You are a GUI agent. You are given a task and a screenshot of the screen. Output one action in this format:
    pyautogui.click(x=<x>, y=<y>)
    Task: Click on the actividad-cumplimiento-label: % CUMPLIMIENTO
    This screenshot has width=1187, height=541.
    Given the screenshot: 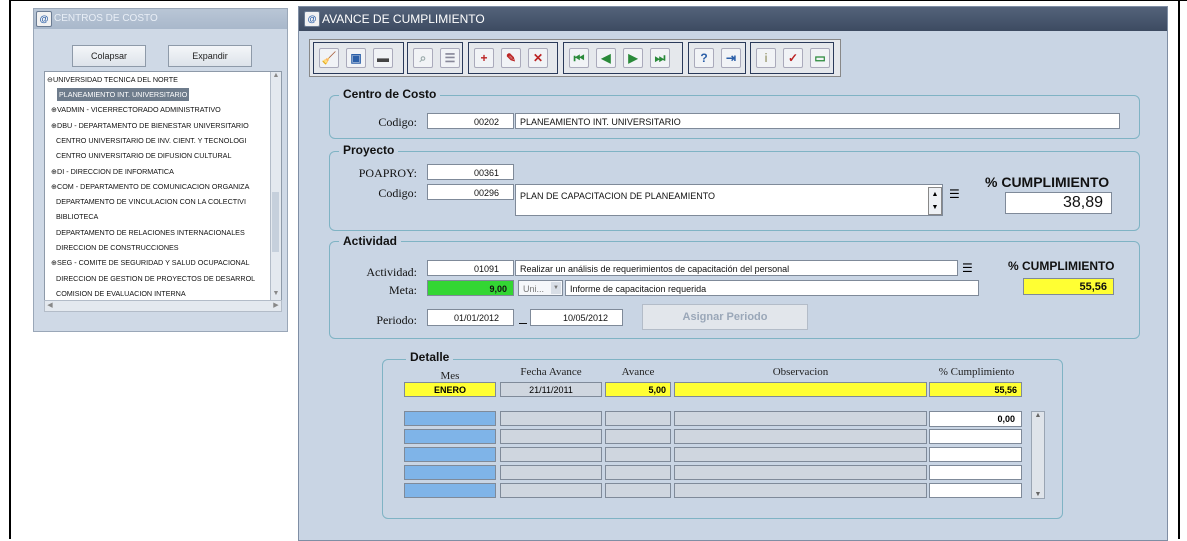 What is the action you would take?
    pyautogui.click(x=1061, y=266)
    